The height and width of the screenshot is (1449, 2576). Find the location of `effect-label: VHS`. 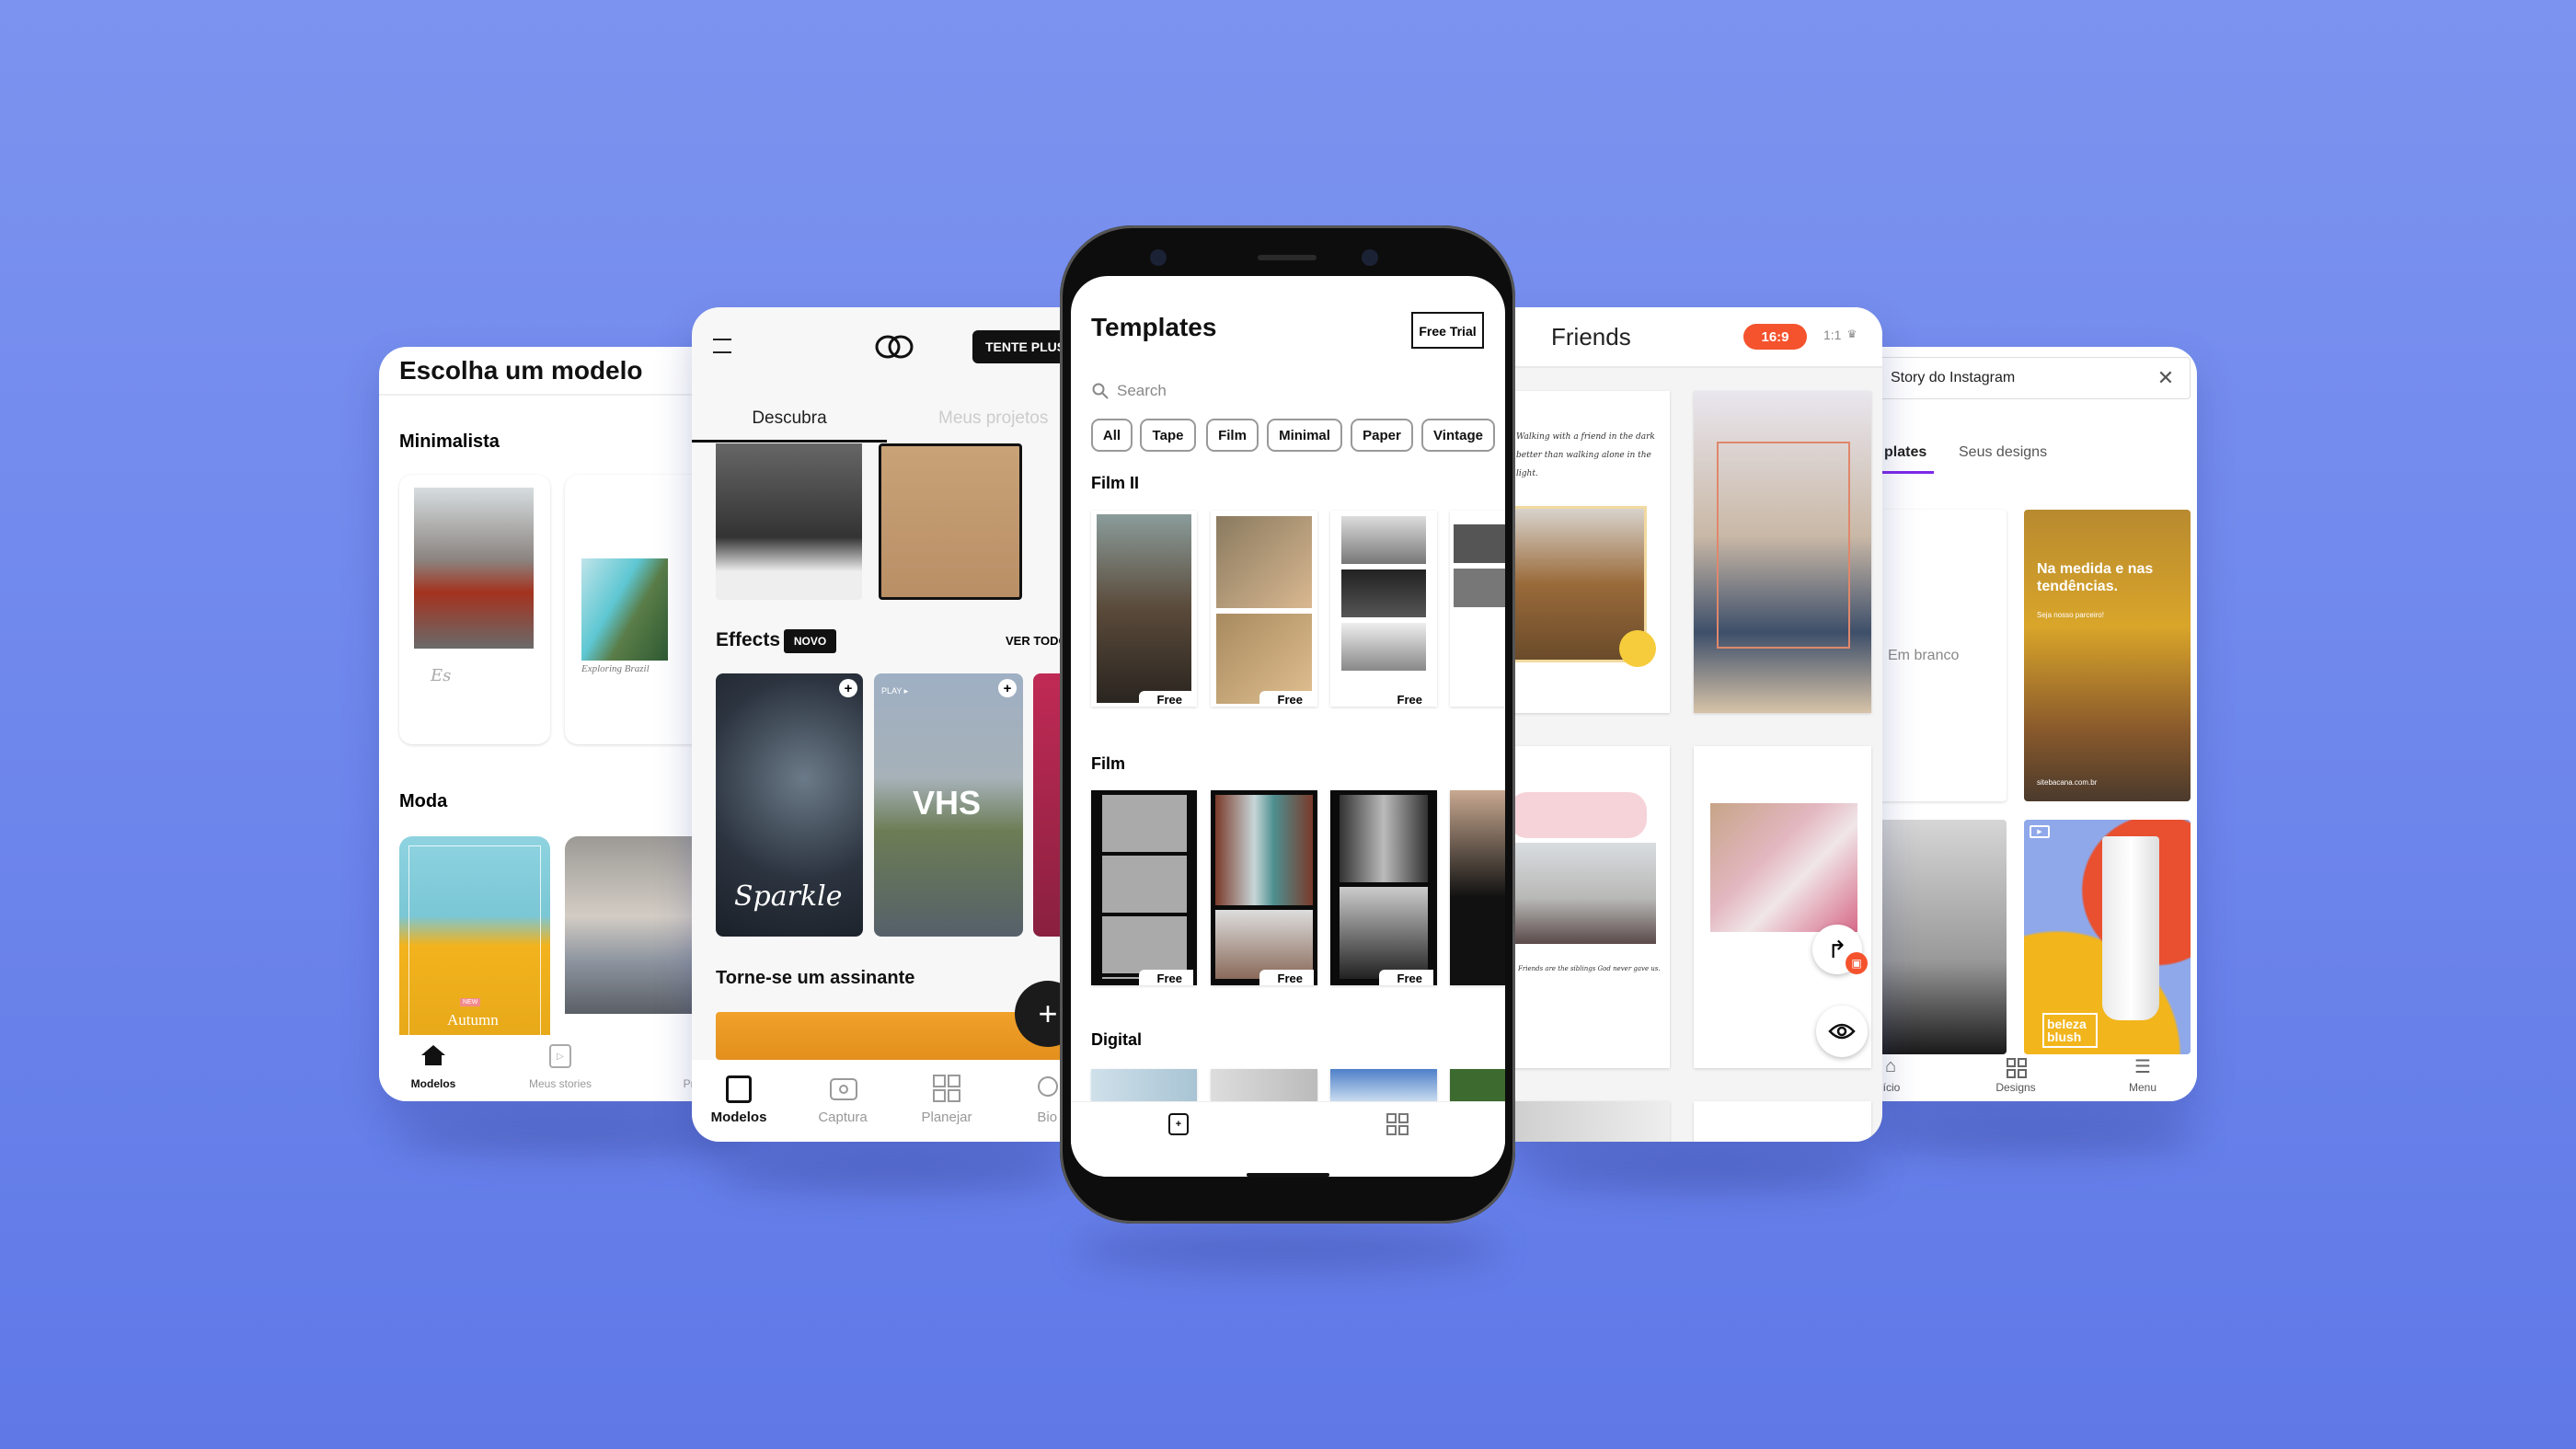

effect-label: VHS is located at coordinates (947, 803).